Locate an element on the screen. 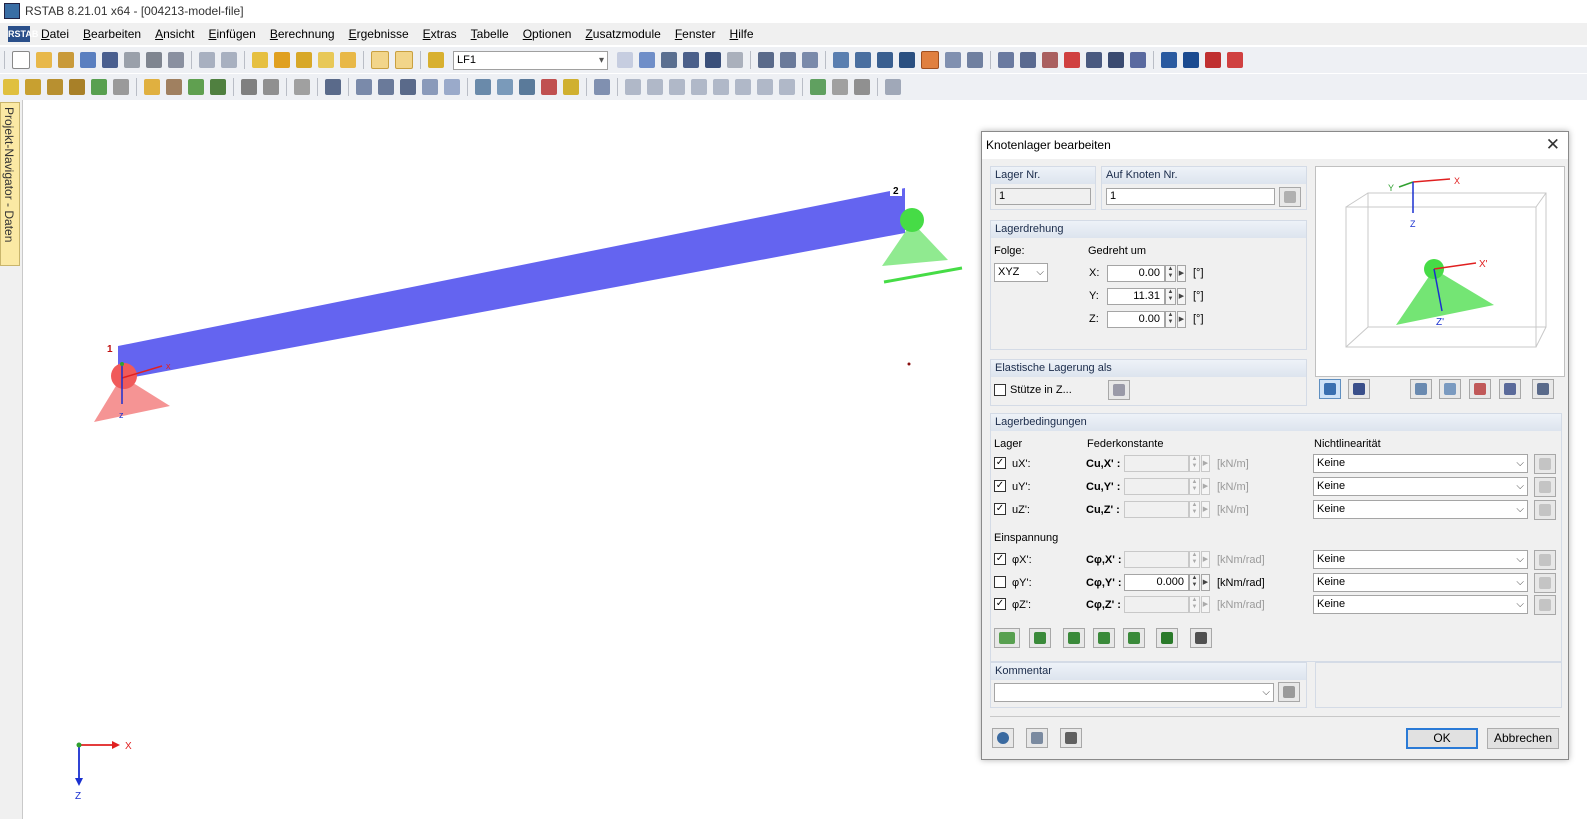 This screenshot has height=822, width=1587. phiy-nonlinear-edit-button is located at coordinates (1545, 583).